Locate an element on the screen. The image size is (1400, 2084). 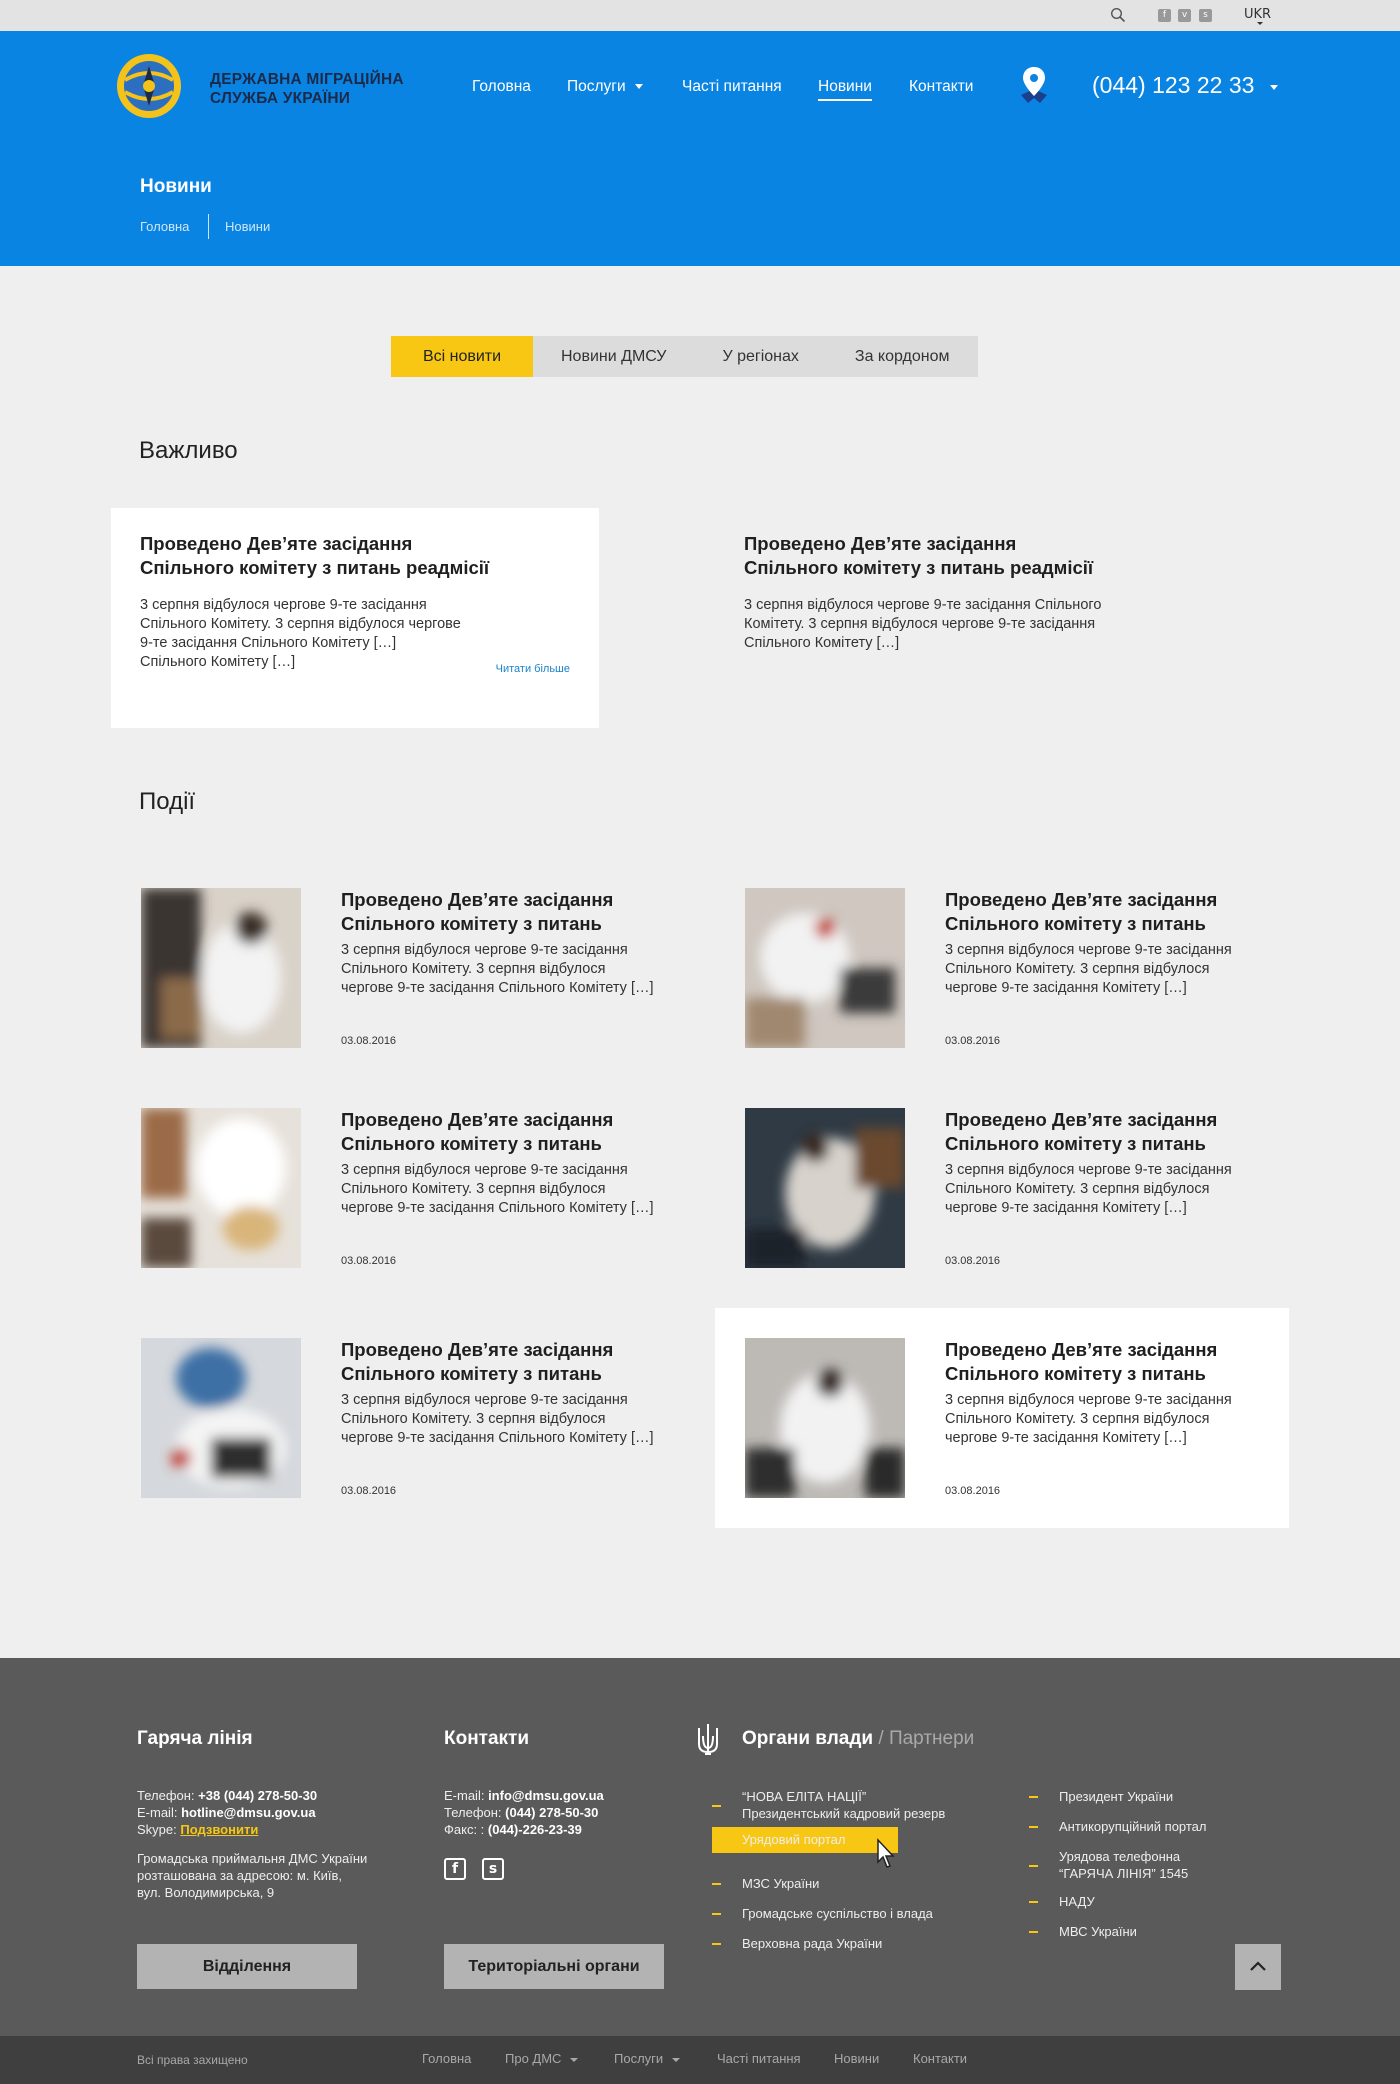
excerpt-line: Спільного Комітету. 3 серпня відбулося is located at coordinates (473, 1419).